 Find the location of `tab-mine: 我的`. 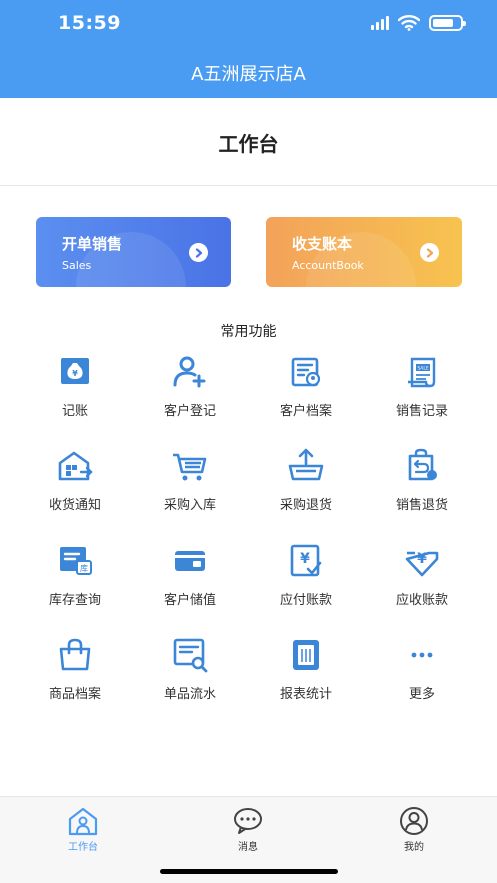

tab-mine: 我的 is located at coordinates (414, 829).